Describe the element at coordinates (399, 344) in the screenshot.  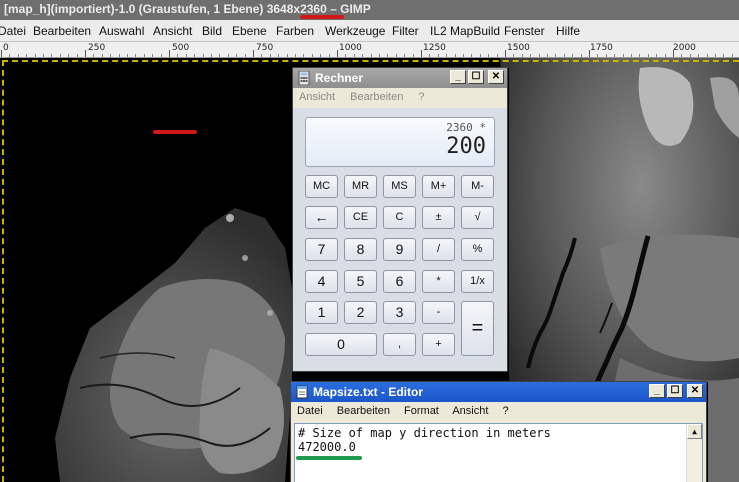
I see `key-decimal: ,` at that location.